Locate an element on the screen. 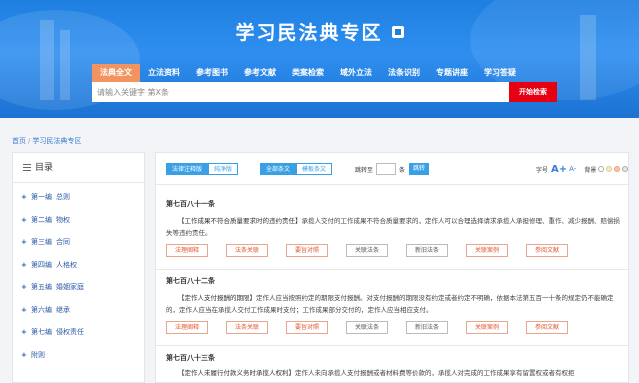 This screenshot has width=639, height=383. breadcrumb-current: 学习民法典专区 is located at coordinates (56, 141).